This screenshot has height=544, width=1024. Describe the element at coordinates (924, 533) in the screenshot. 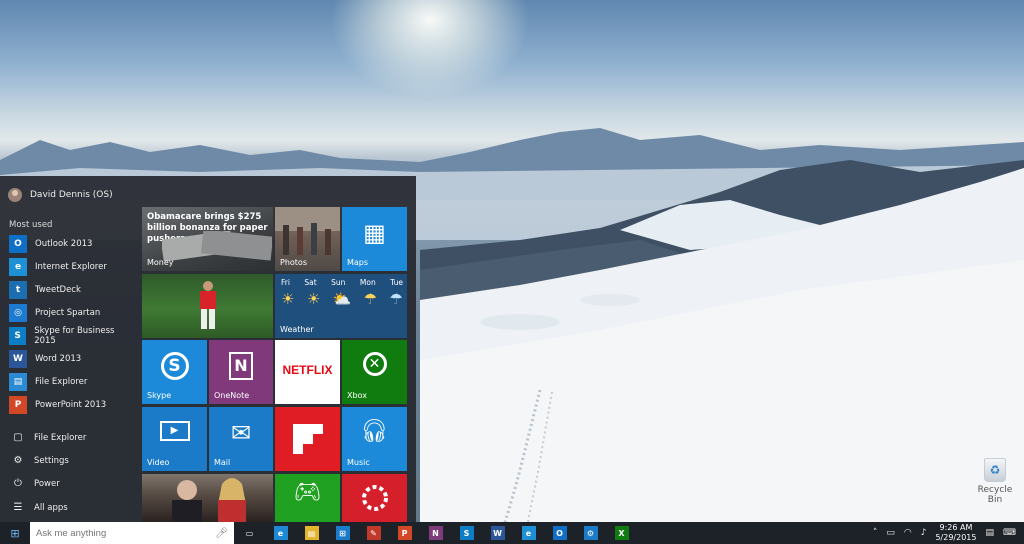

I see `volume-icon: ♪` at that location.